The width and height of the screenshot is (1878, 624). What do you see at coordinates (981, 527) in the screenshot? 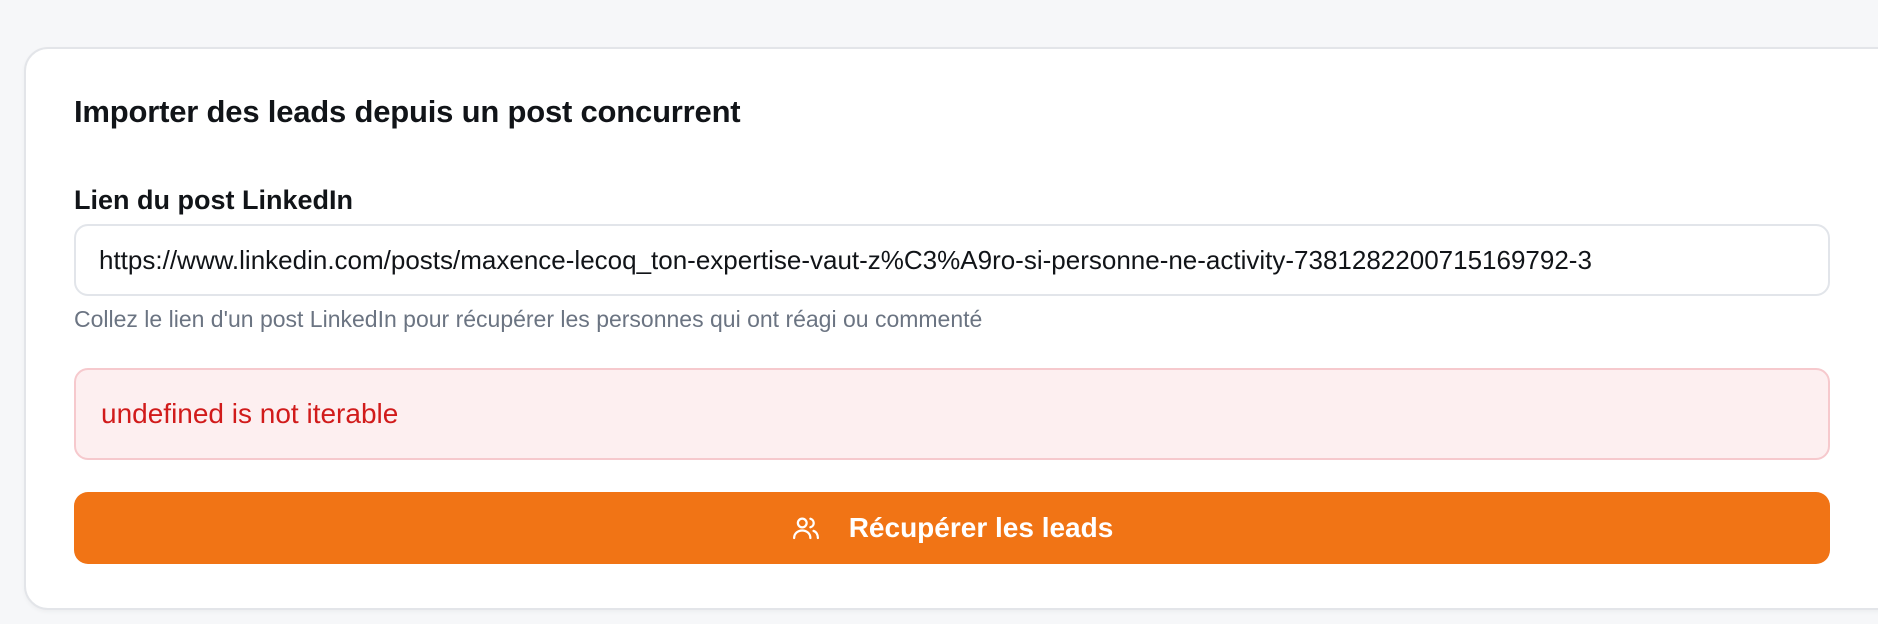
I see `fetch-leads-label: Récupérer les leads` at bounding box center [981, 527].